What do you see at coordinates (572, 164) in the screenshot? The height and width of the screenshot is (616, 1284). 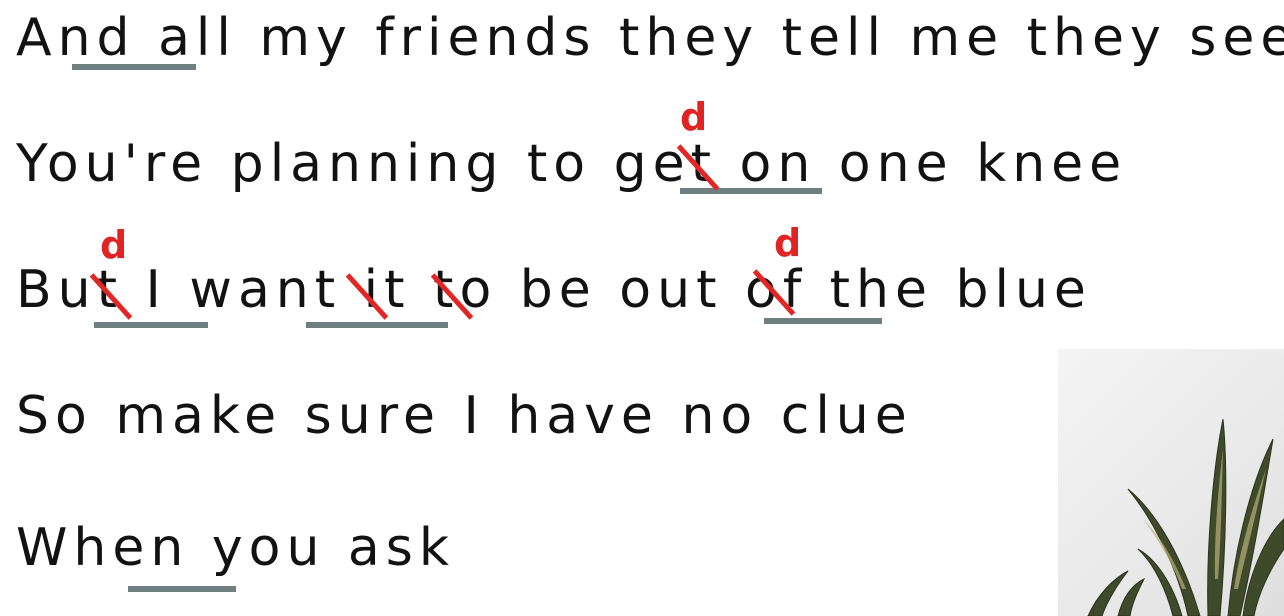 I see `lyric-line-2: You're planning to get on one knee` at bounding box center [572, 164].